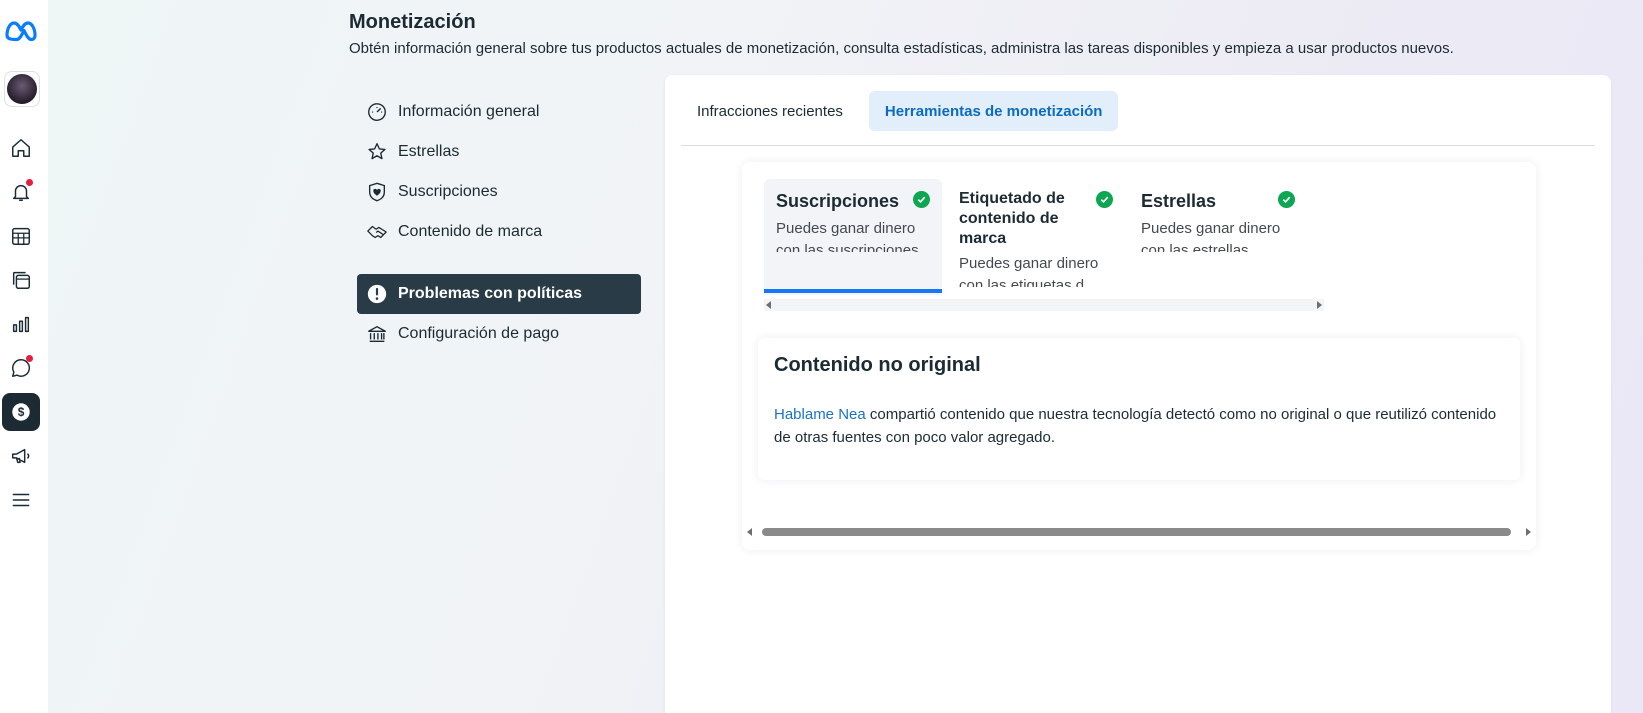  Describe the element at coordinates (429, 151) in the screenshot. I see `menu-item-label: Estrellas` at that location.